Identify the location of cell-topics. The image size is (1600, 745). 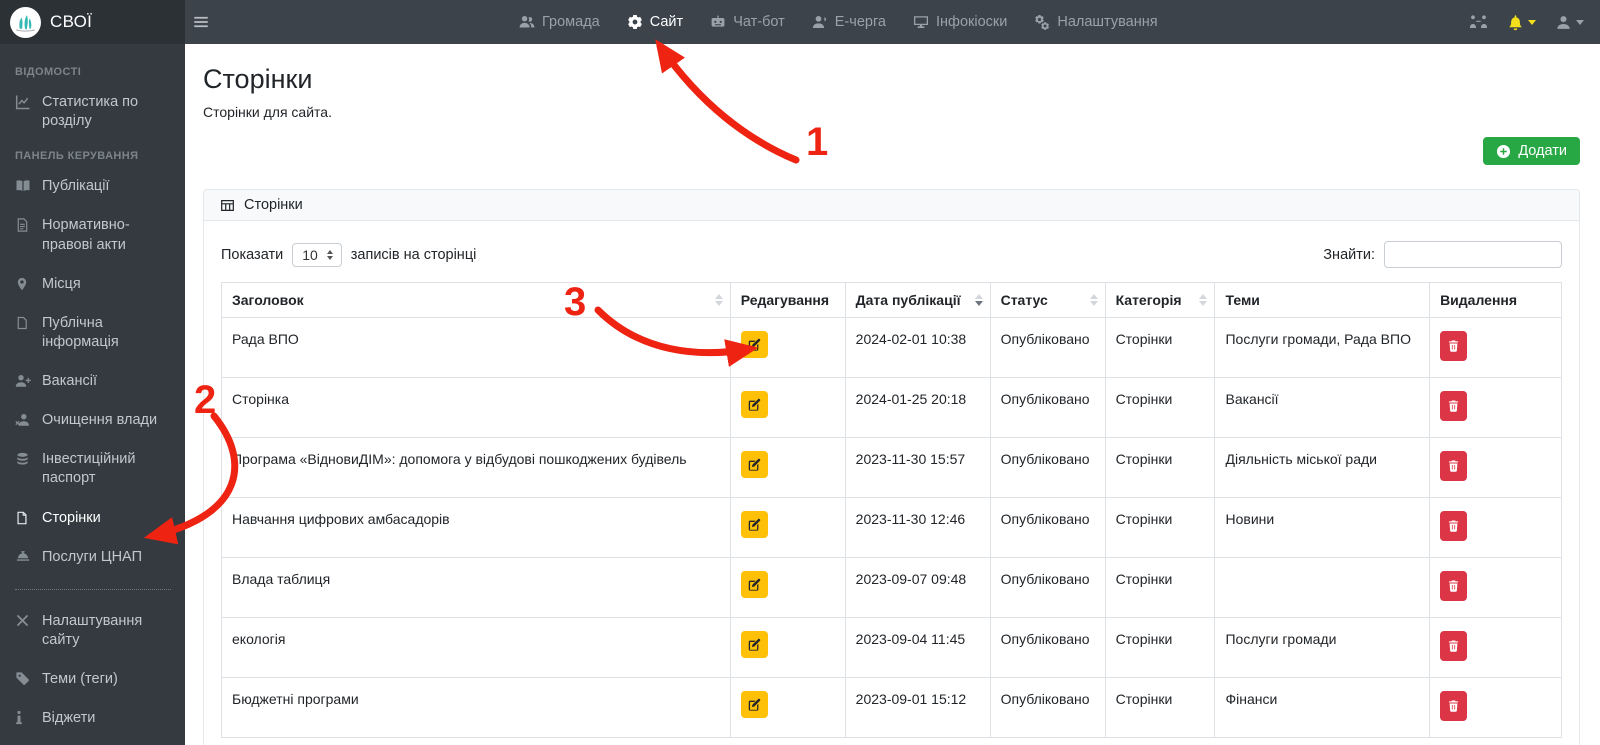
(1322, 587).